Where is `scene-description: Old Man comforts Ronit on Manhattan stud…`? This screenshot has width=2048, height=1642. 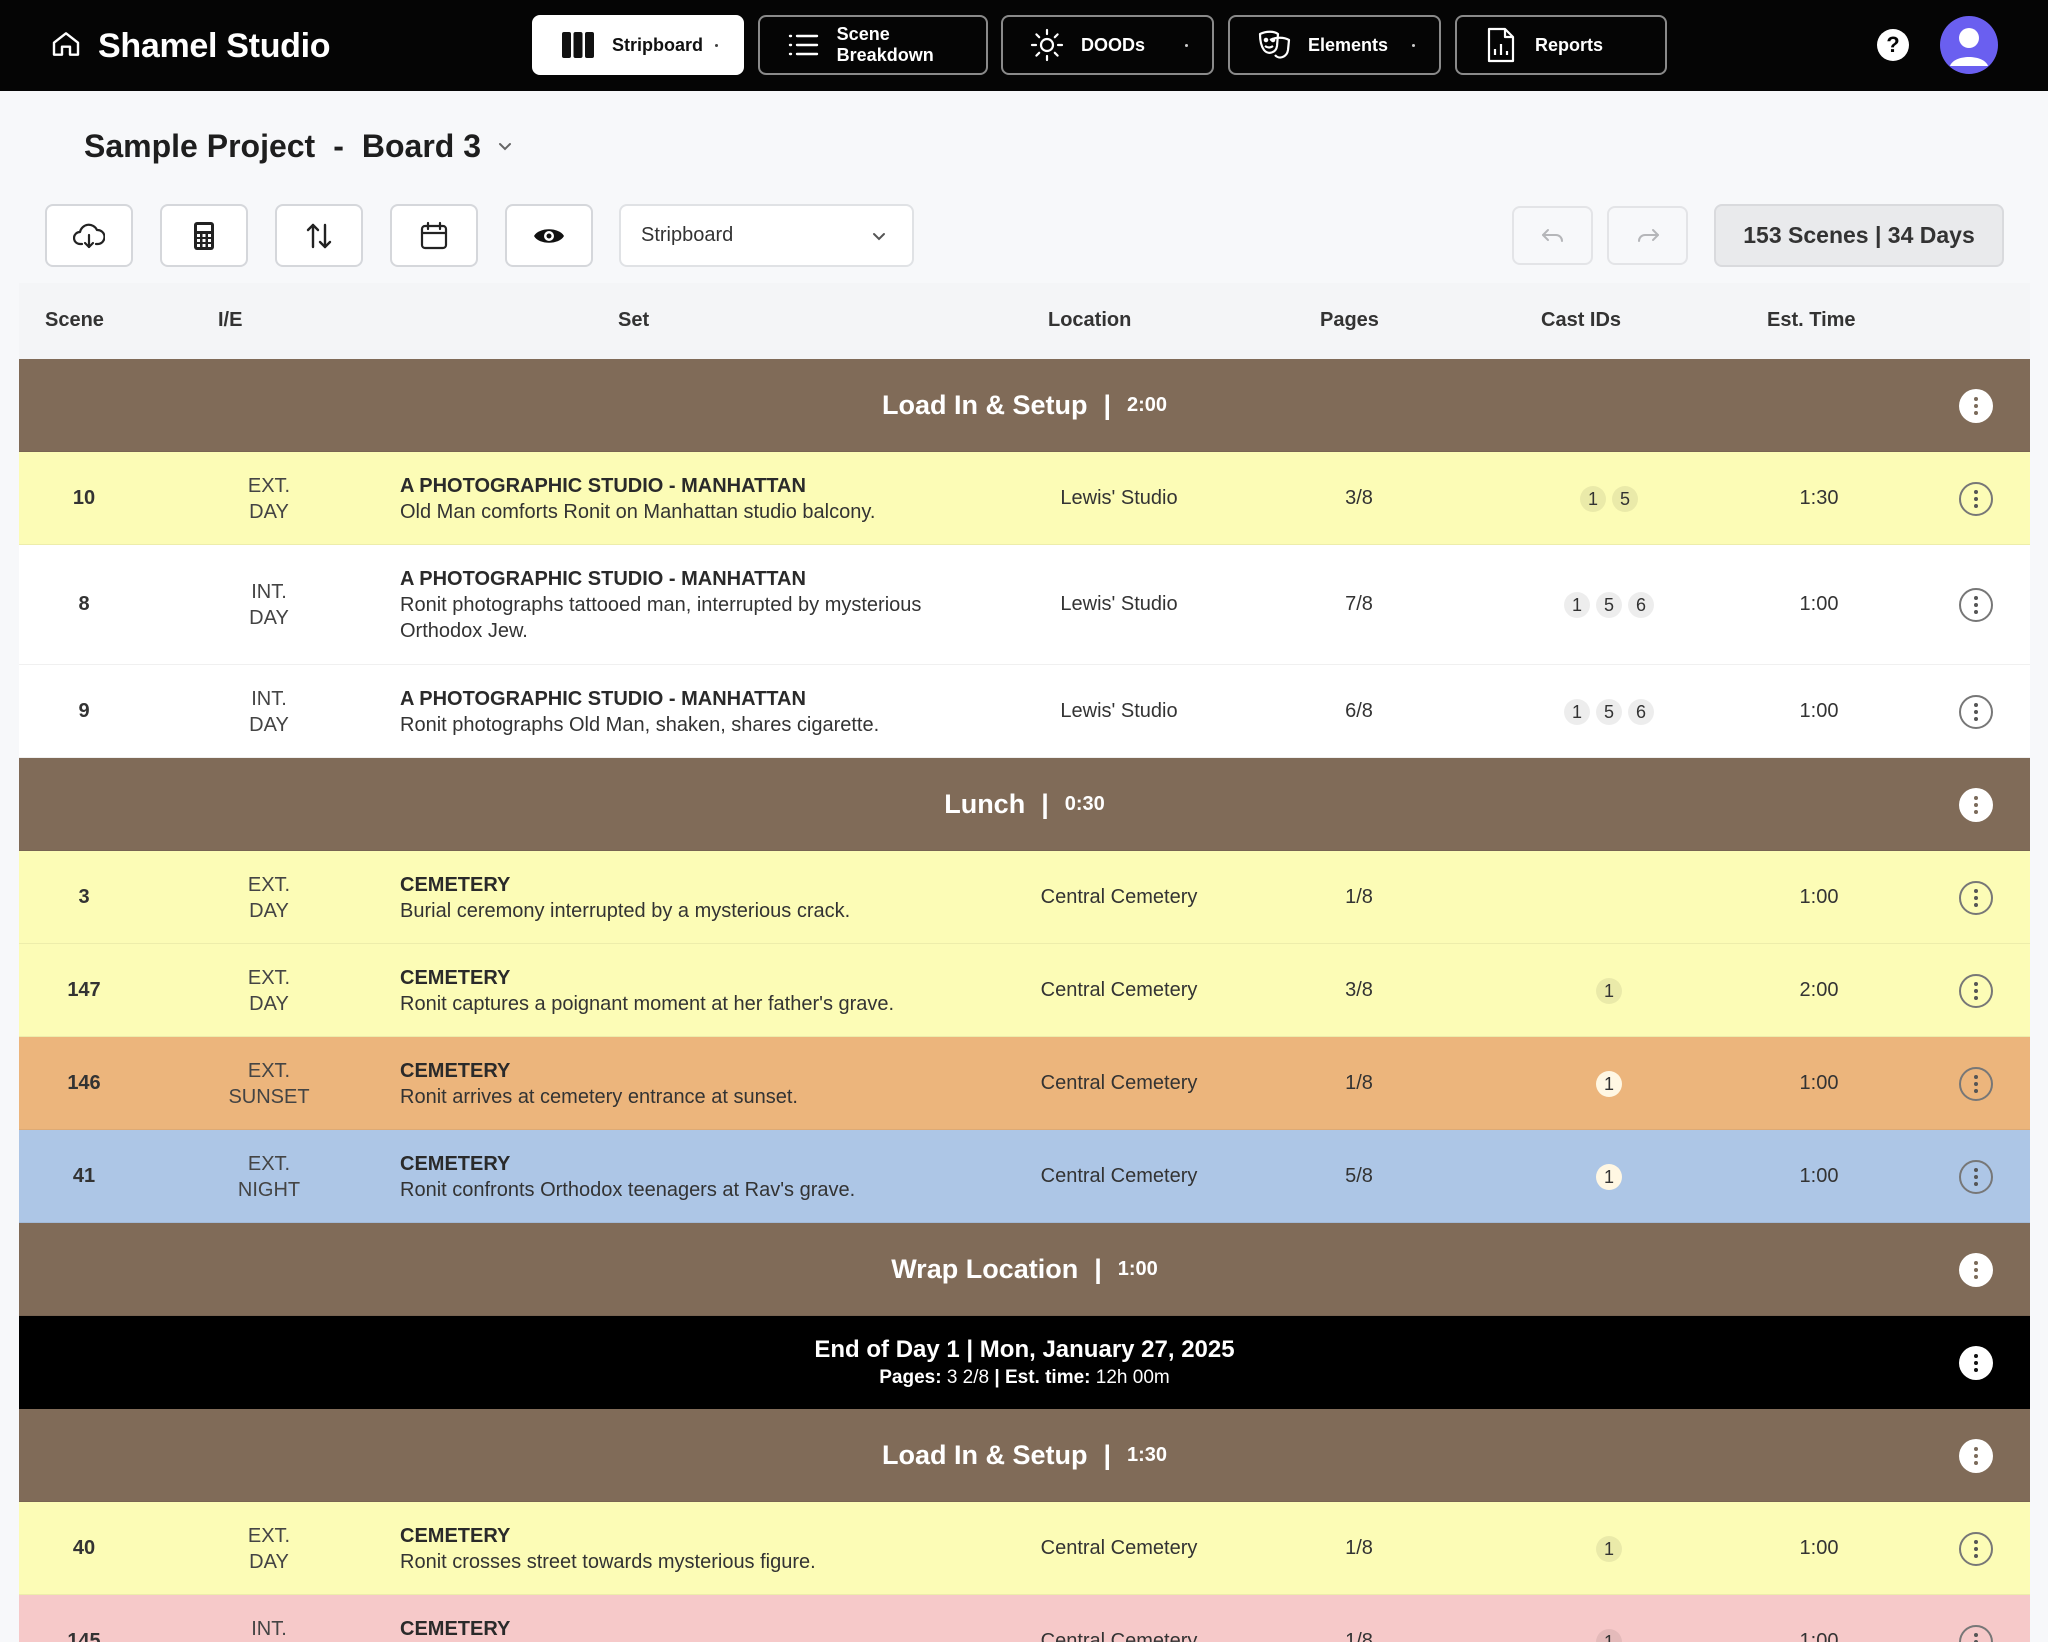
scene-description: Old Man comforts Ronit on Manhattan stud… is located at coordinates (638, 511).